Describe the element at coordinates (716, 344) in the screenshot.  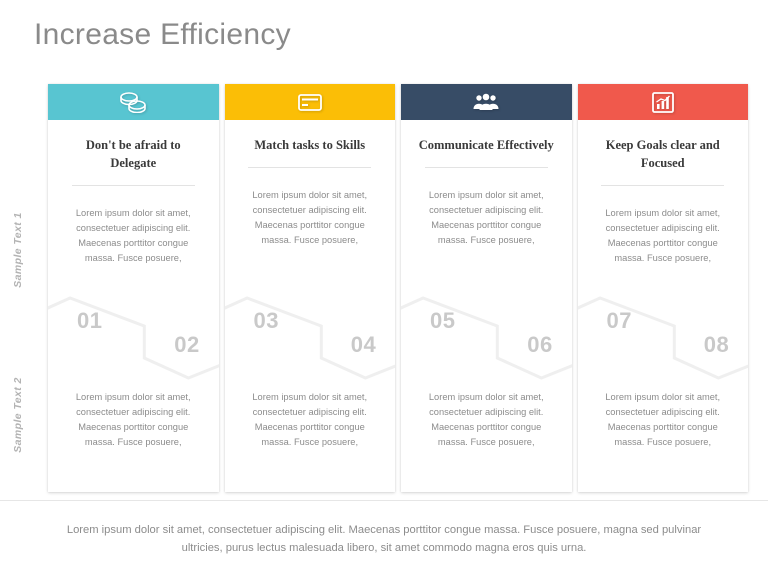
I see `number-even: 08` at that location.